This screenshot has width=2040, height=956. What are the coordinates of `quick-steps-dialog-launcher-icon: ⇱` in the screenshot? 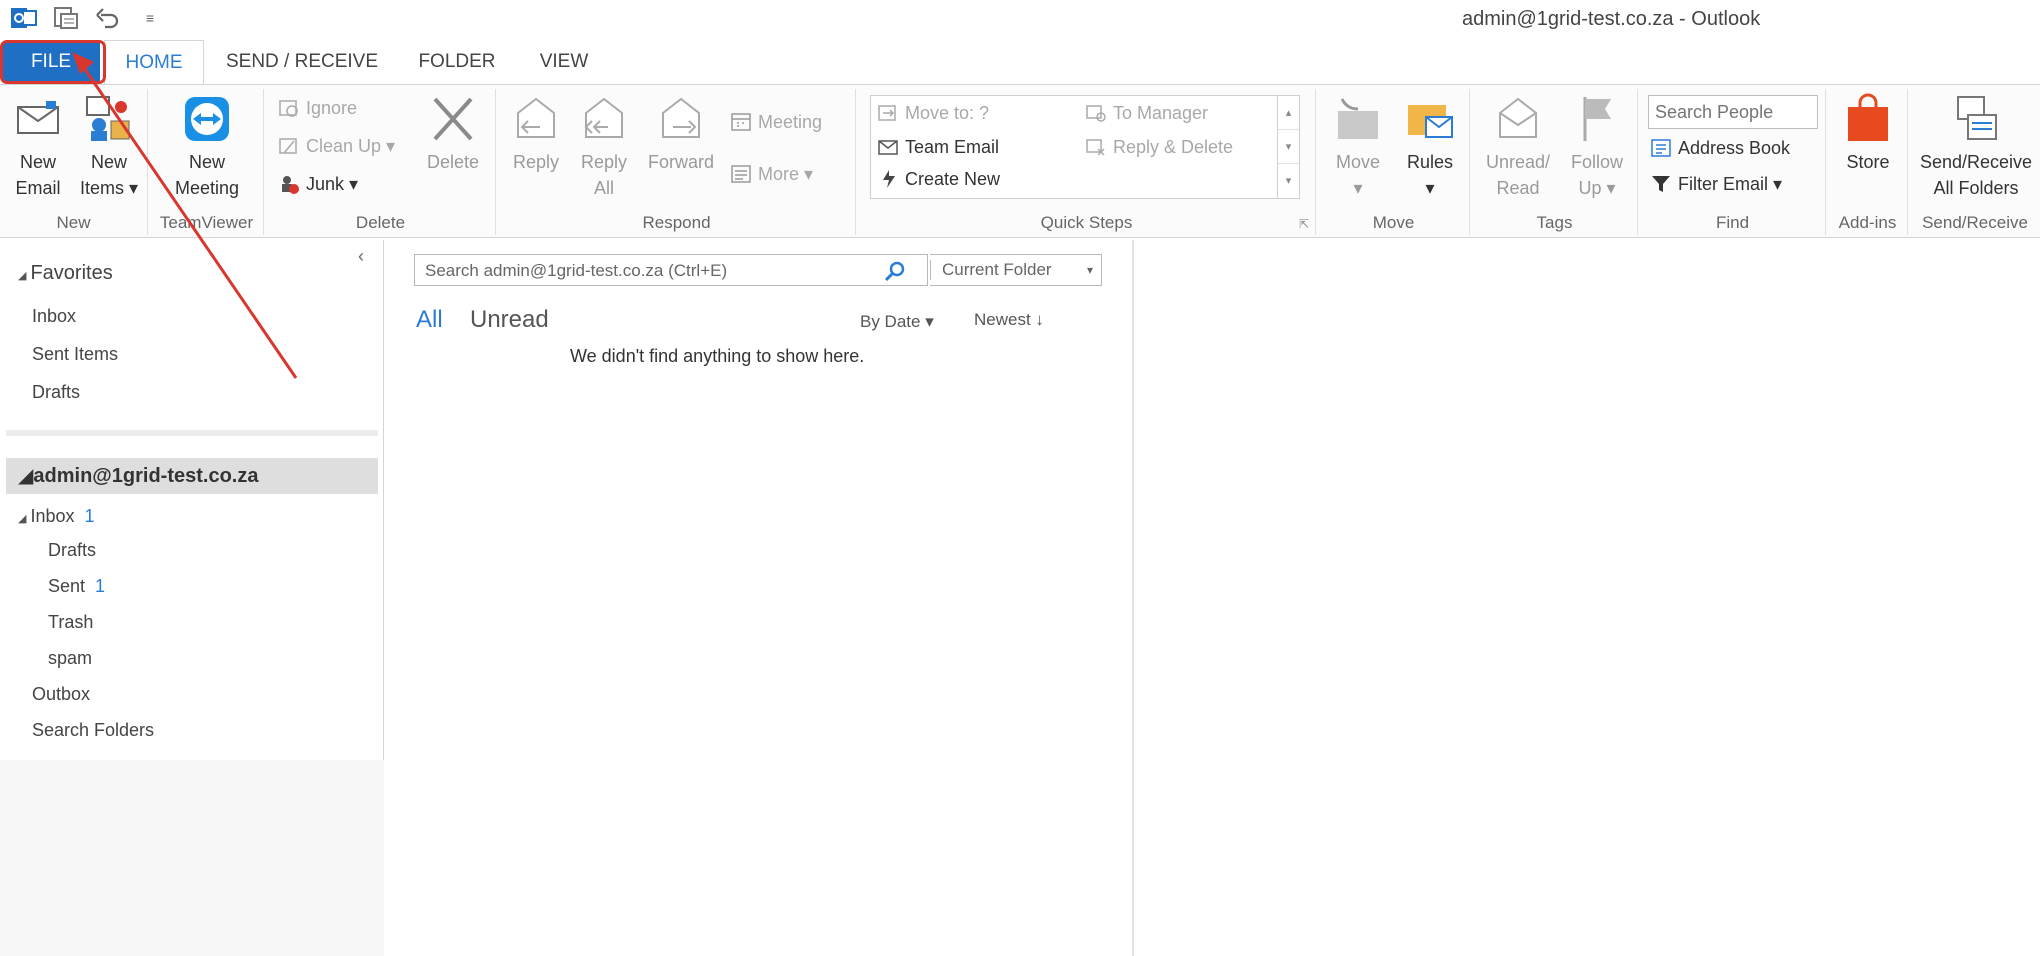 It's located at (1304, 224).